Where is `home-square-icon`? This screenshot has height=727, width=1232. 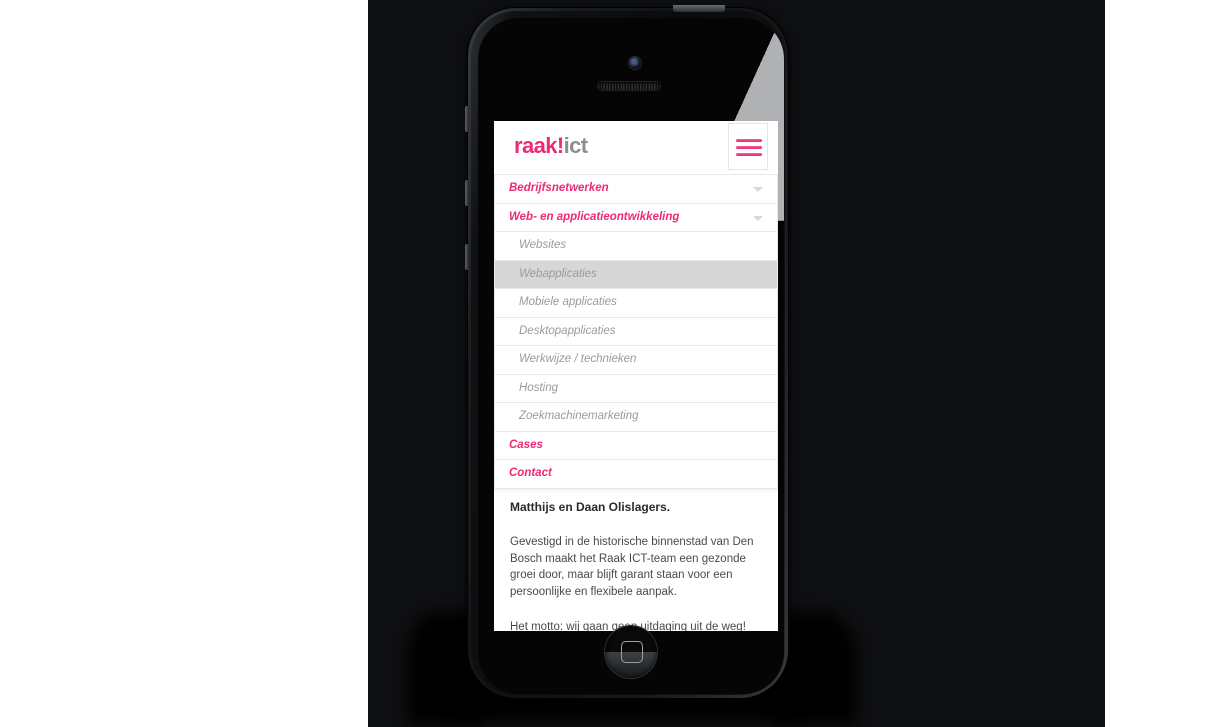
home-square-icon is located at coordinates (632, 652).